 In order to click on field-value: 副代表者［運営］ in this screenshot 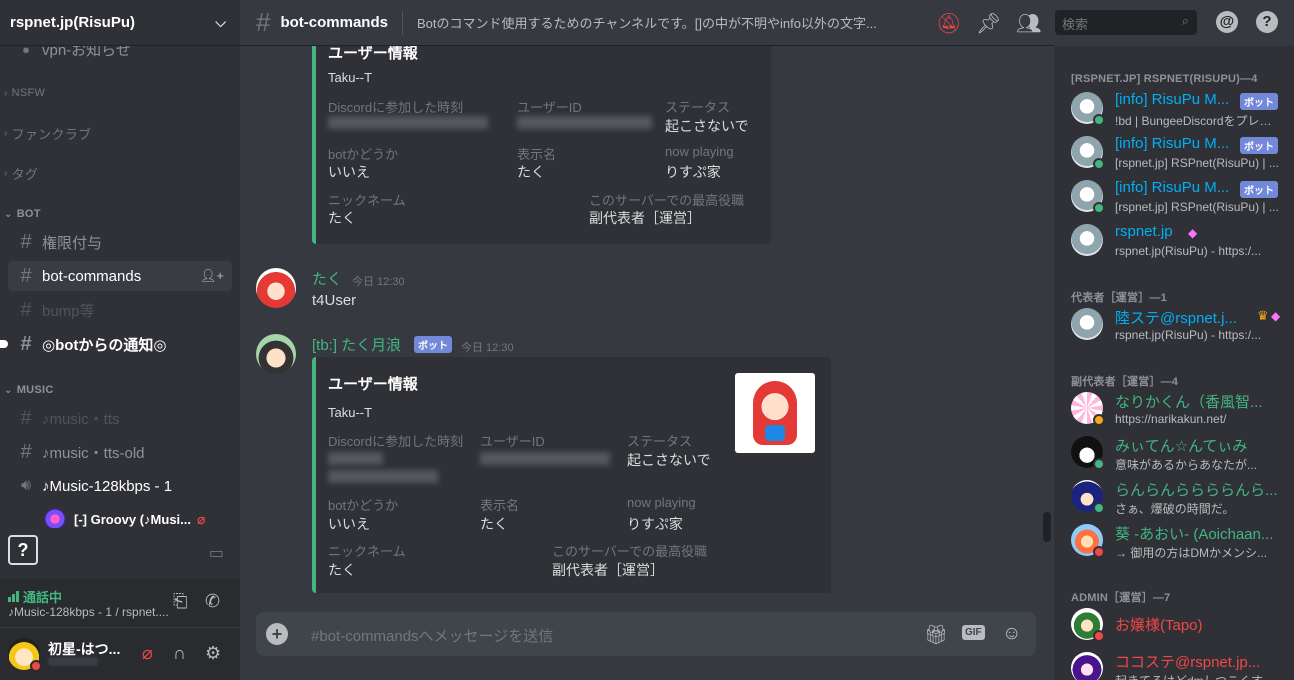, I will do `click(608, 570)`.